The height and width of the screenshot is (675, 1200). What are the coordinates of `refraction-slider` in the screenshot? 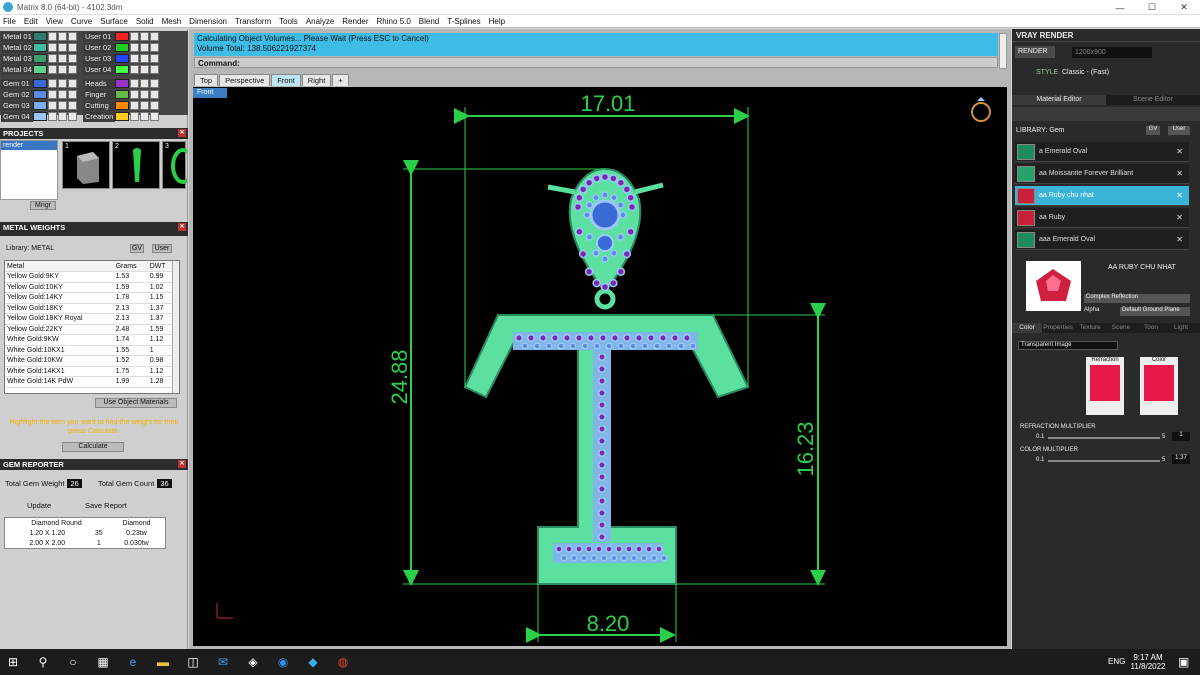 It's located at (1104, 438).